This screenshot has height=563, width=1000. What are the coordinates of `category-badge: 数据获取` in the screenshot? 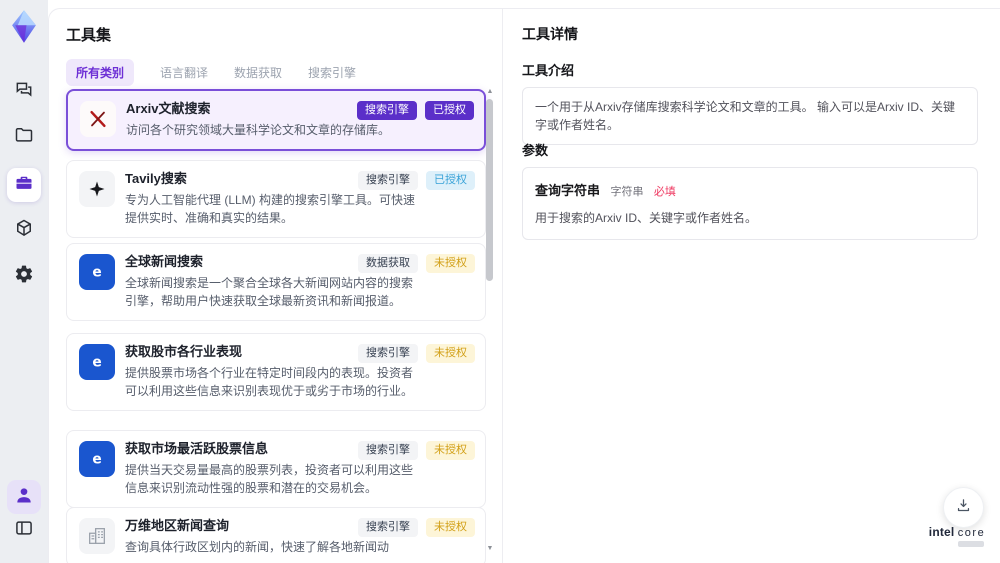 It's located at (388, 263).